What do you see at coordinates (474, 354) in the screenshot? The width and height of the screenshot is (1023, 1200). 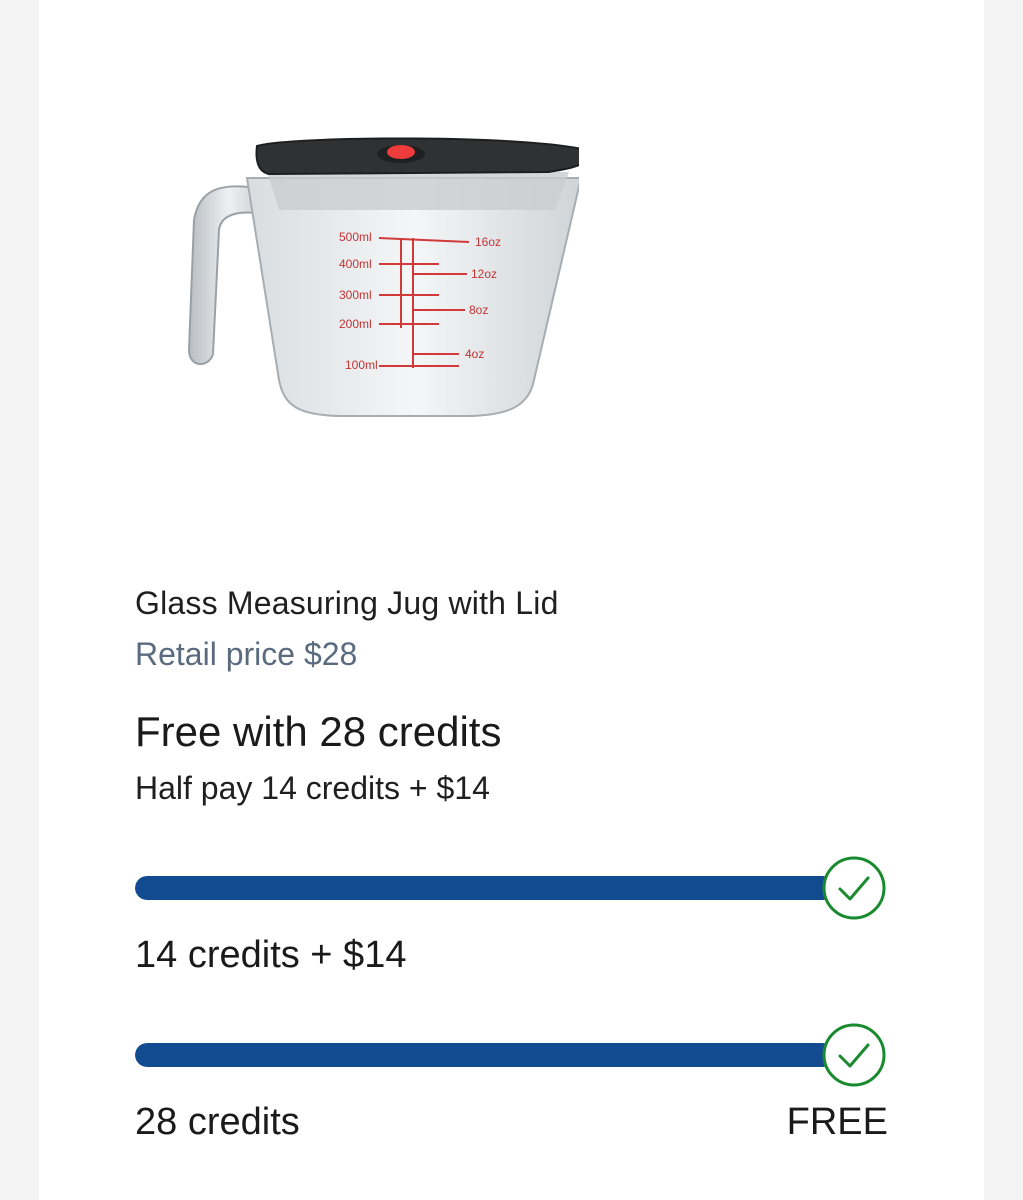 I see `svg-text: 4oz` at bounding box center [474, 354].